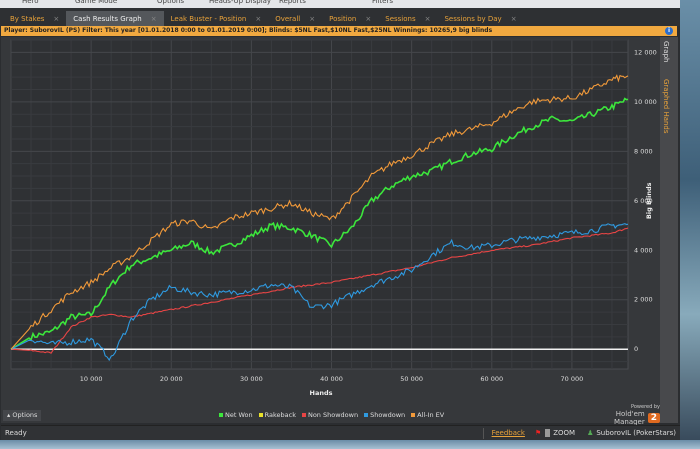 Image resolution: width=700 pixels, height=449 pixels. I want to click on legend-label: All-In EV, so click(431, 415).